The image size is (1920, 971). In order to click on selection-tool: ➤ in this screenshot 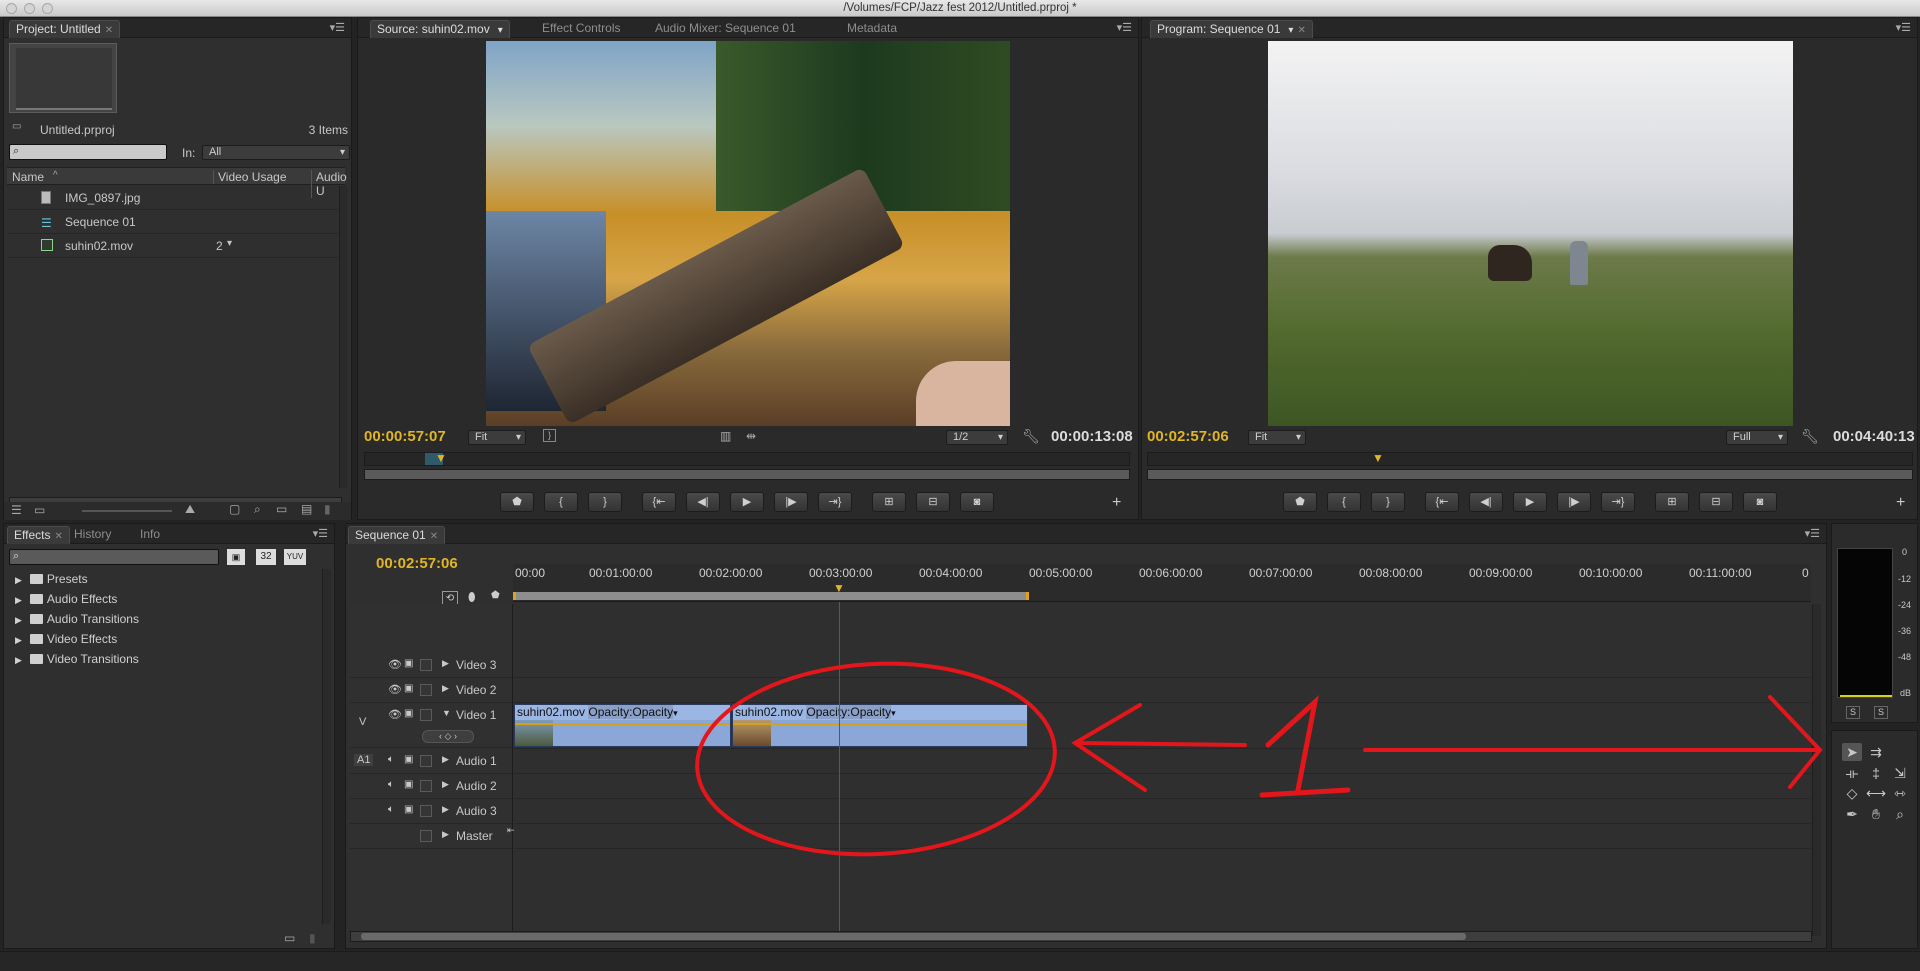, I will do `click(1852, 752)`.